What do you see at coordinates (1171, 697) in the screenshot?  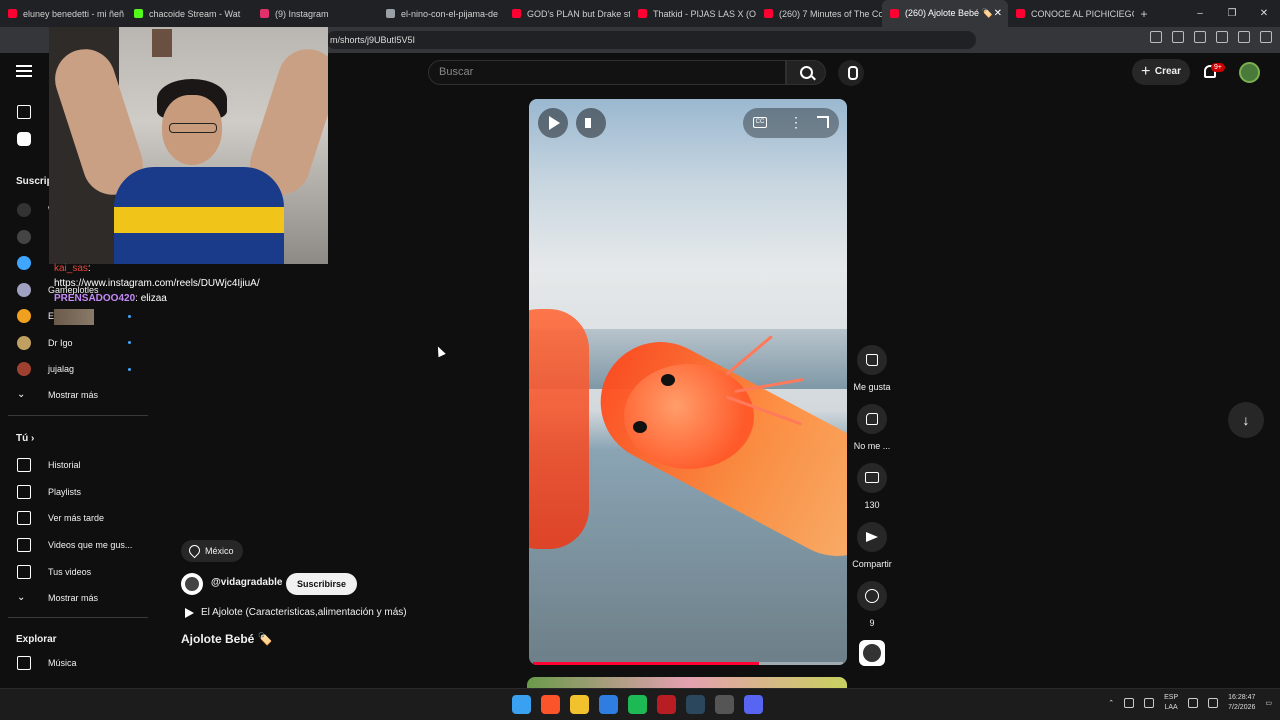 I see `language-code: ESP` at bounding box center [1171, 697].